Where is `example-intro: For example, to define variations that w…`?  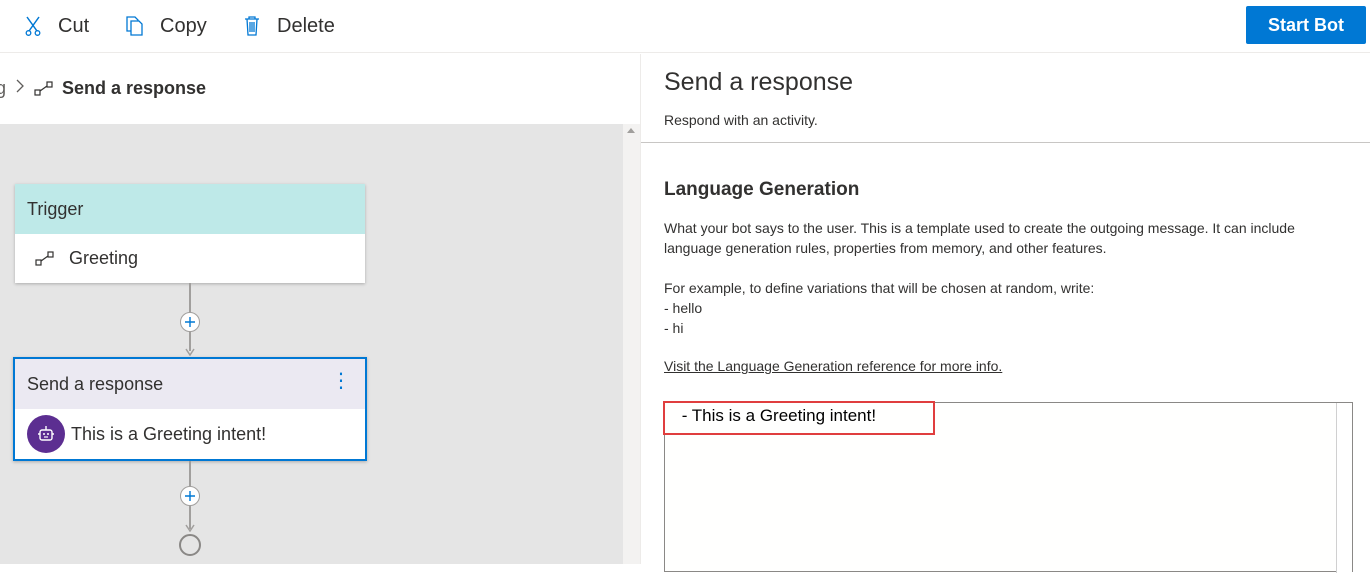 example-intro: For example, to define variations that w… is located at coordinates (879, 288).